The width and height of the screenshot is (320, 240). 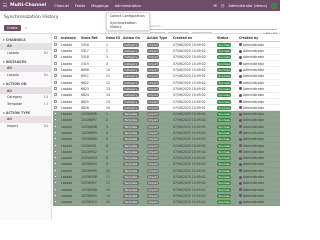 I want to click on menu-mappings: Mappings, so click(x=99, y=6).